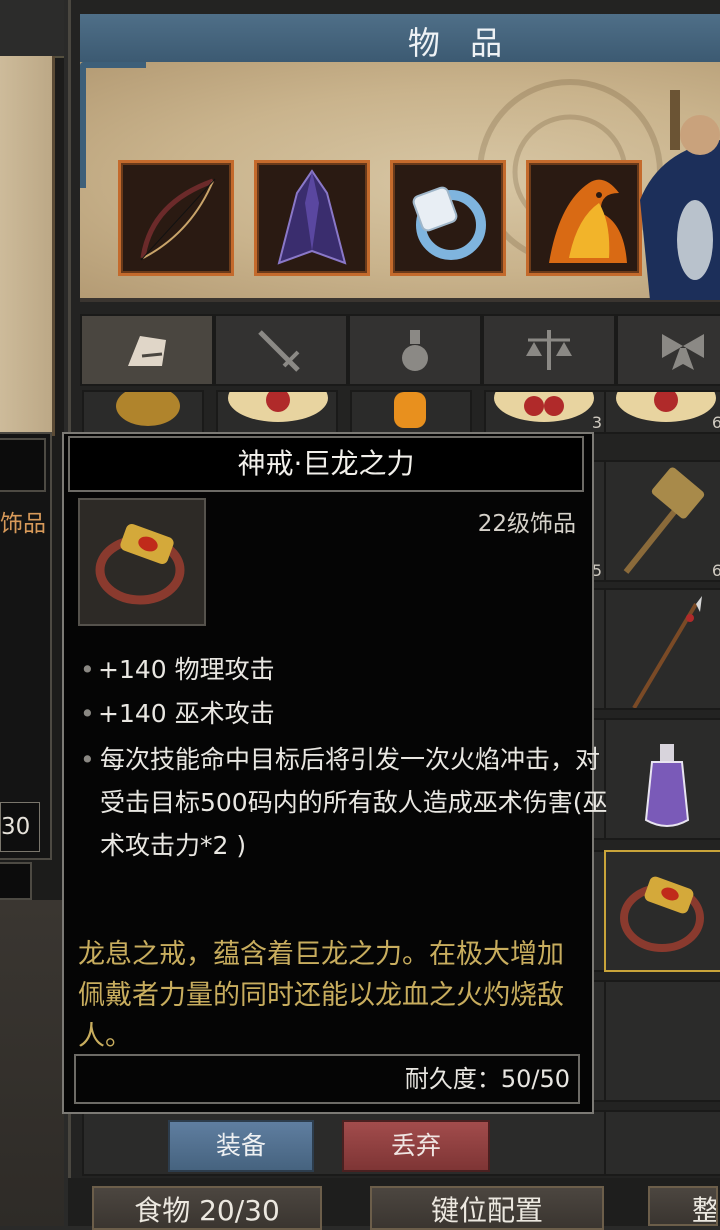  Describe the element at coordinates (680, 195) in the screenshot. I see `character-portrait` at that location.